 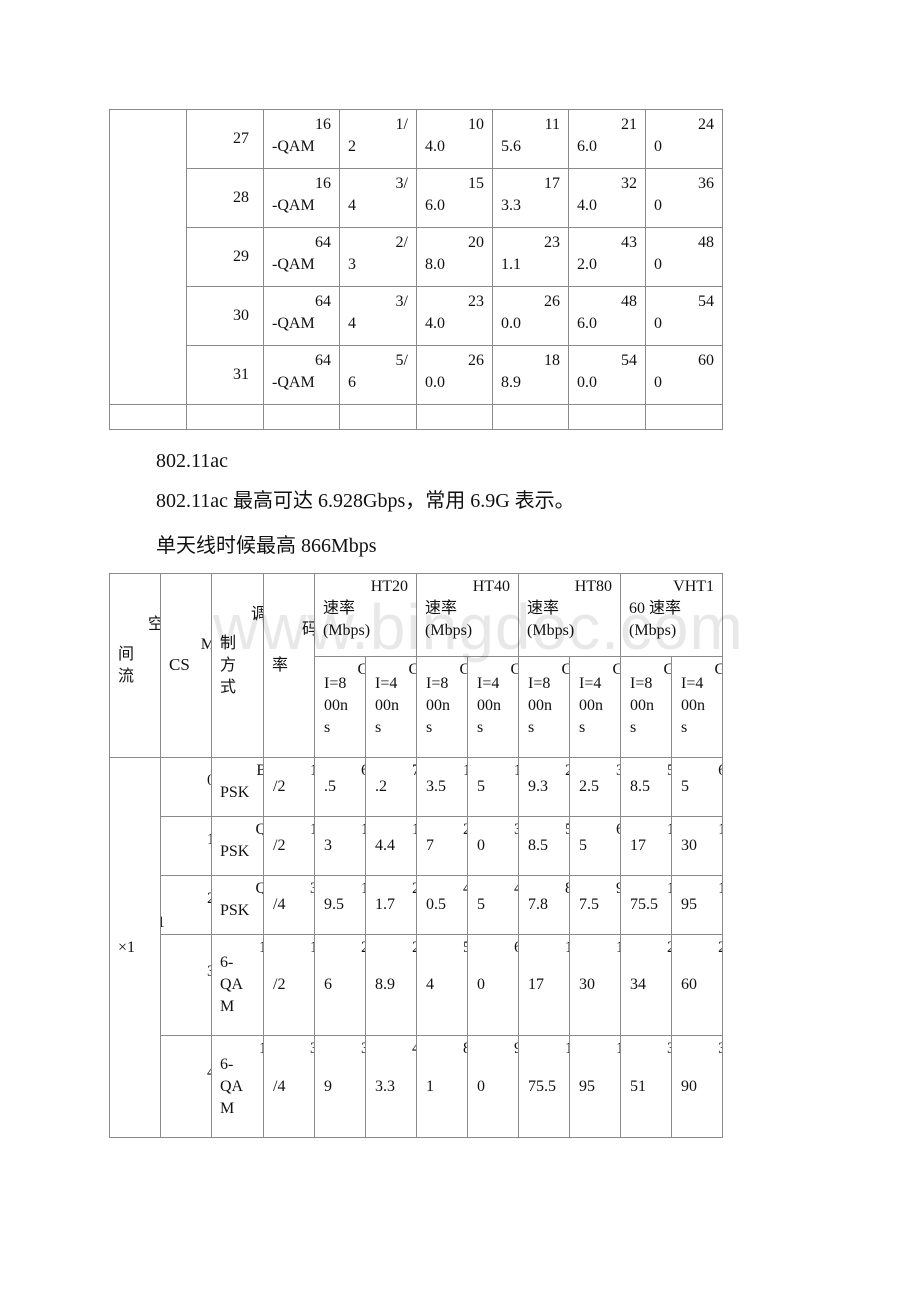 I want to click on rate-value-cell: 11 5.6, so click(x=530, y=139).